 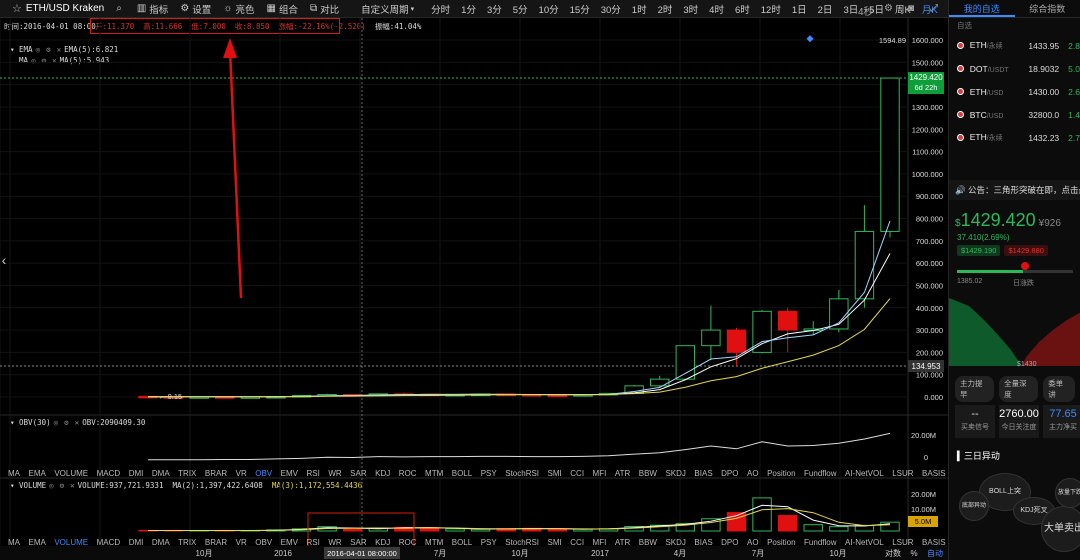 I want to click on coin-icon, so click(x=960, y=91).